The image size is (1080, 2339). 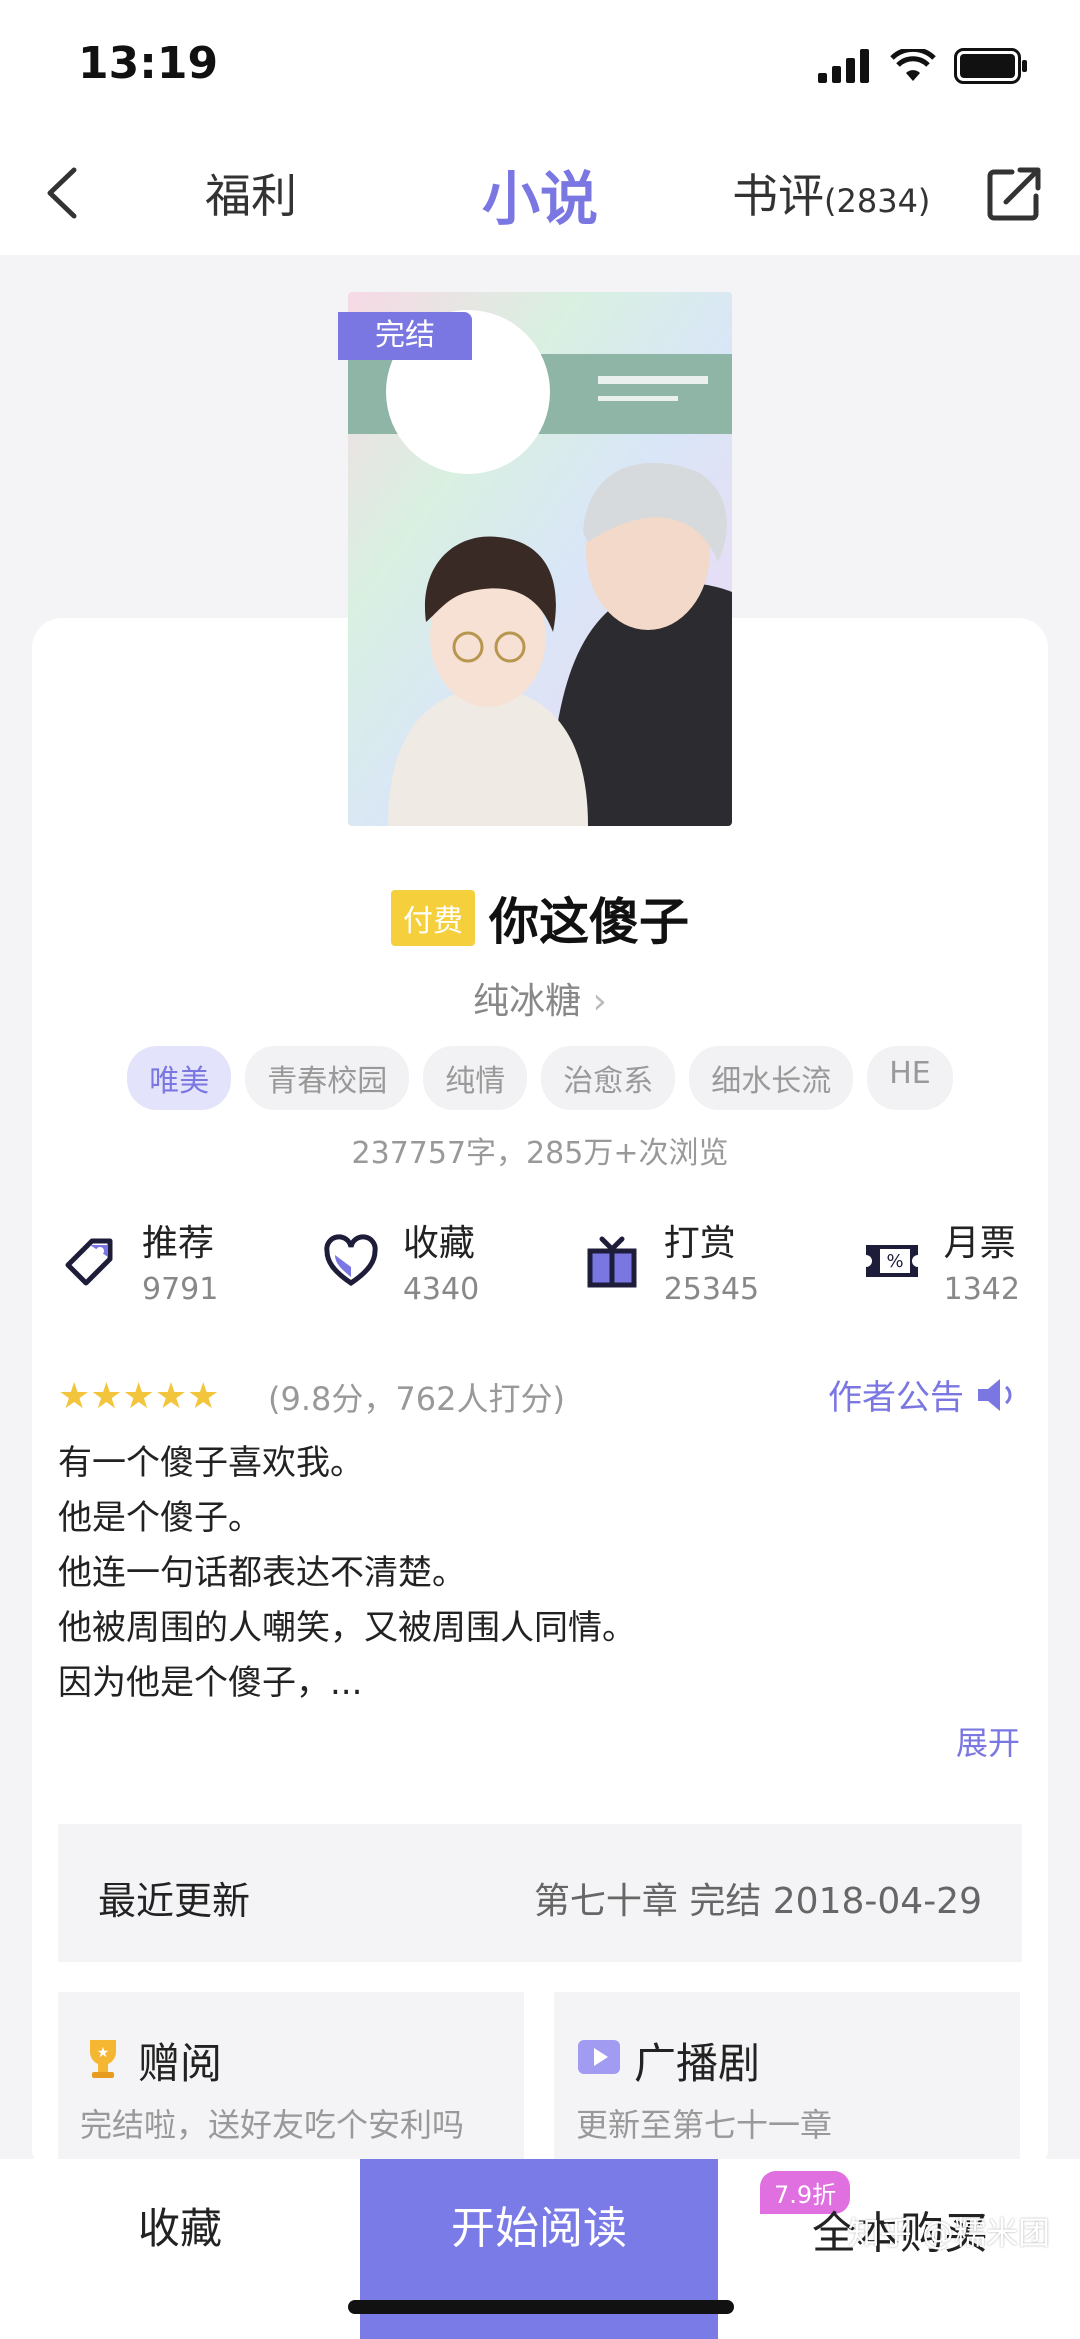 What do you see at coordinates (400, 1260) in the screenshot?
I see `favorite-button: 收藏 4340` at bounding box center [400, 1260].